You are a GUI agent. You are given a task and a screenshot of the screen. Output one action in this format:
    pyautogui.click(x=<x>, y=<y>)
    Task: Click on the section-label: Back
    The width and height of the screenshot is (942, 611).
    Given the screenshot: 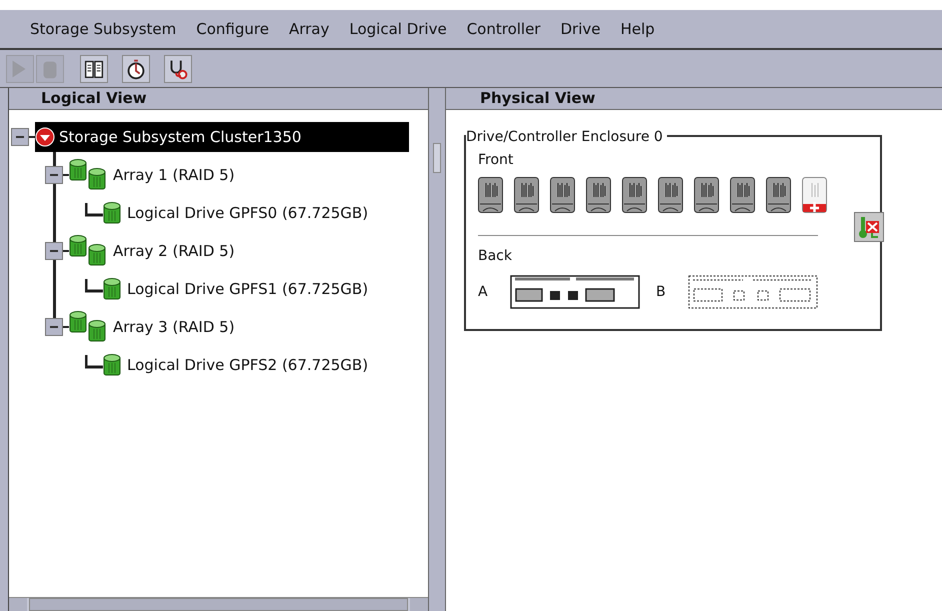 What is the action you would take?
    pyautogui.click(x=495, y=256)
    